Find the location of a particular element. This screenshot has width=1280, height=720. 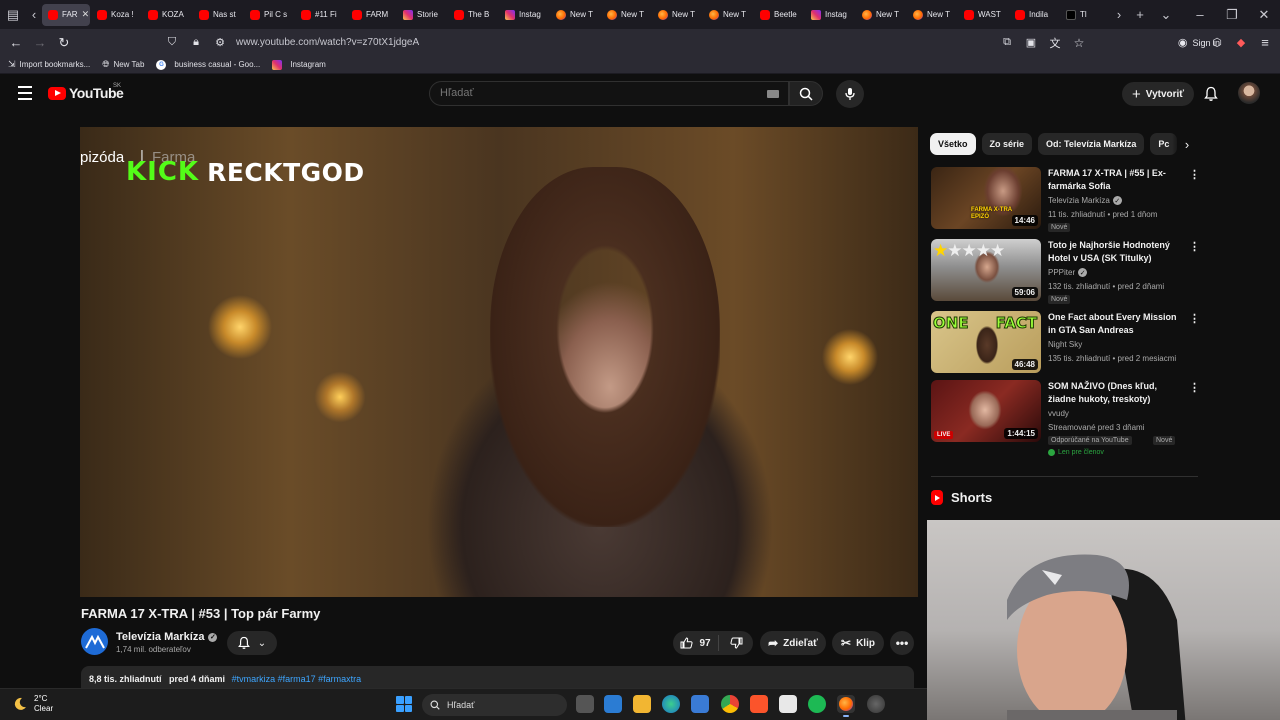

close-window-icon: ✕ is located at coordinates (1264, 14).